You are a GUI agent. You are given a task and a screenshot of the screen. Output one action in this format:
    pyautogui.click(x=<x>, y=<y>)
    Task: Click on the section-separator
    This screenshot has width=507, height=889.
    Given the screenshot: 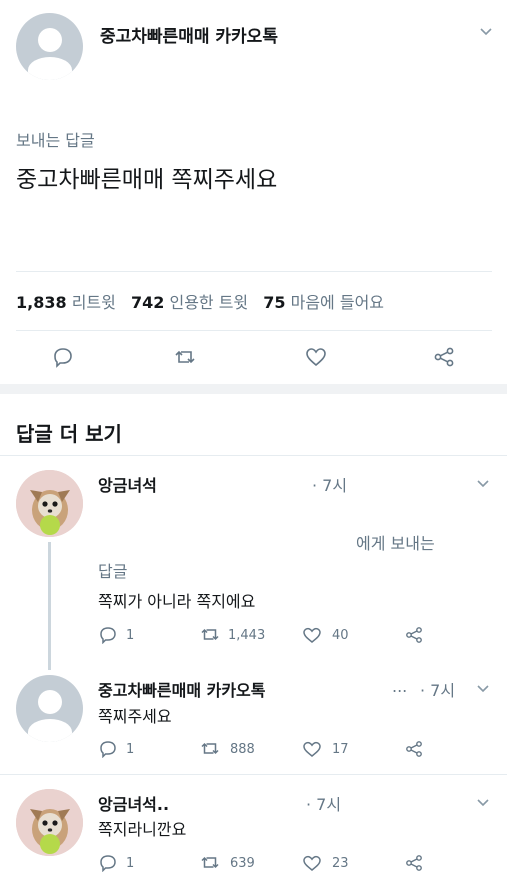 What is the action you would take?
    pyautogui.click(x=253, y=389)
    